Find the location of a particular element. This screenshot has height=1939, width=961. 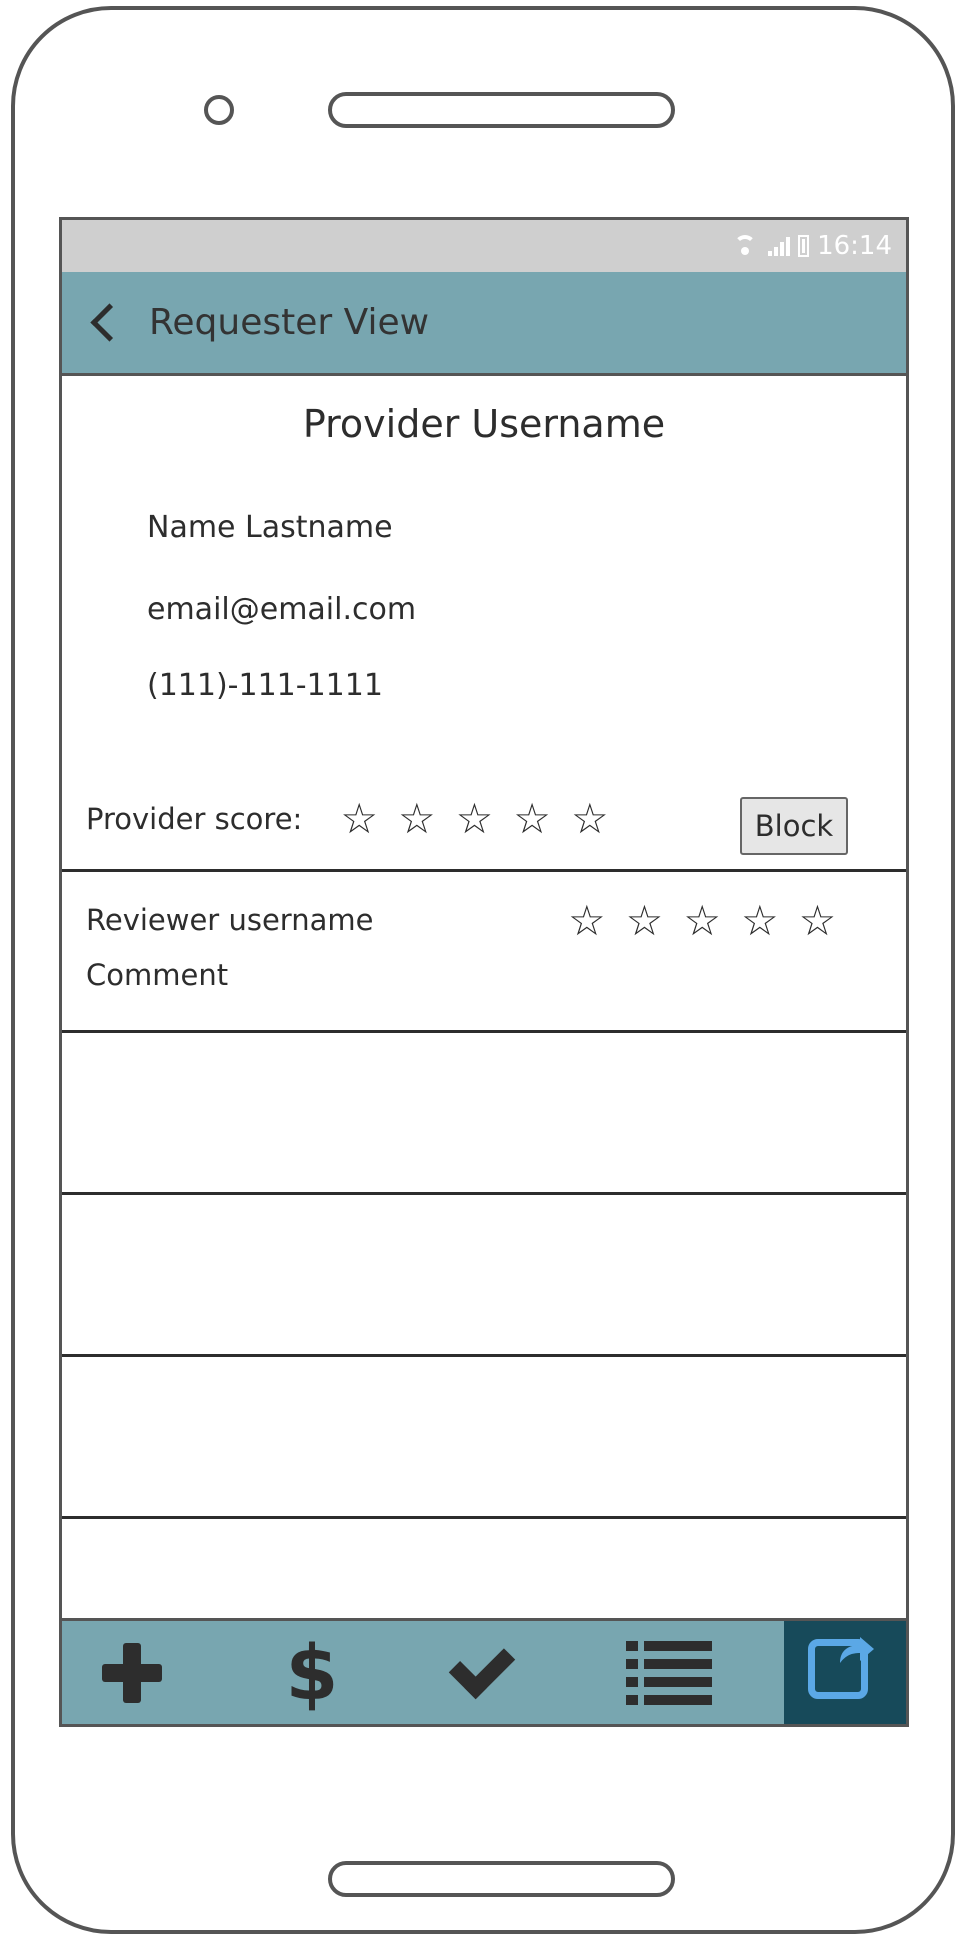

status-bar: 16:14 is located at coordinates (484, 246).